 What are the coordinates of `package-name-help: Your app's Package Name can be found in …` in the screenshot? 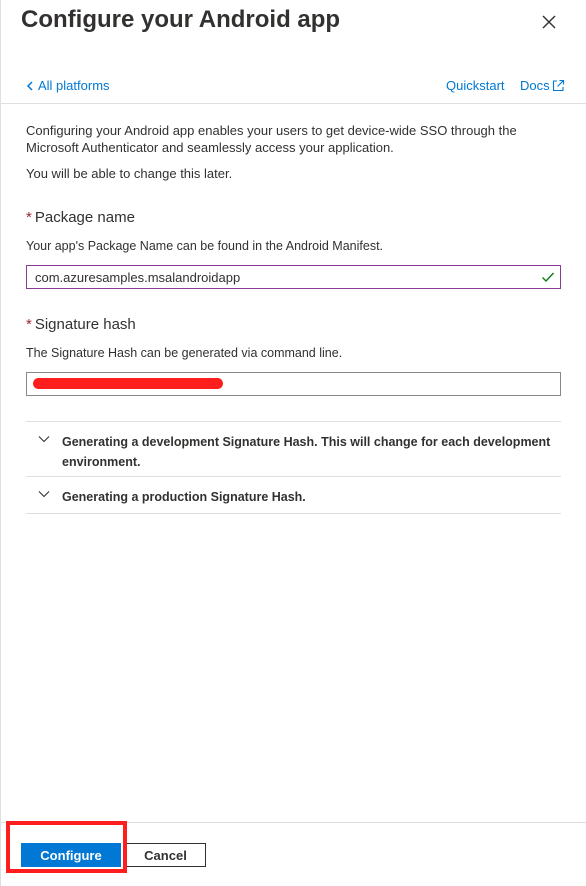 It's located at (205, 246).